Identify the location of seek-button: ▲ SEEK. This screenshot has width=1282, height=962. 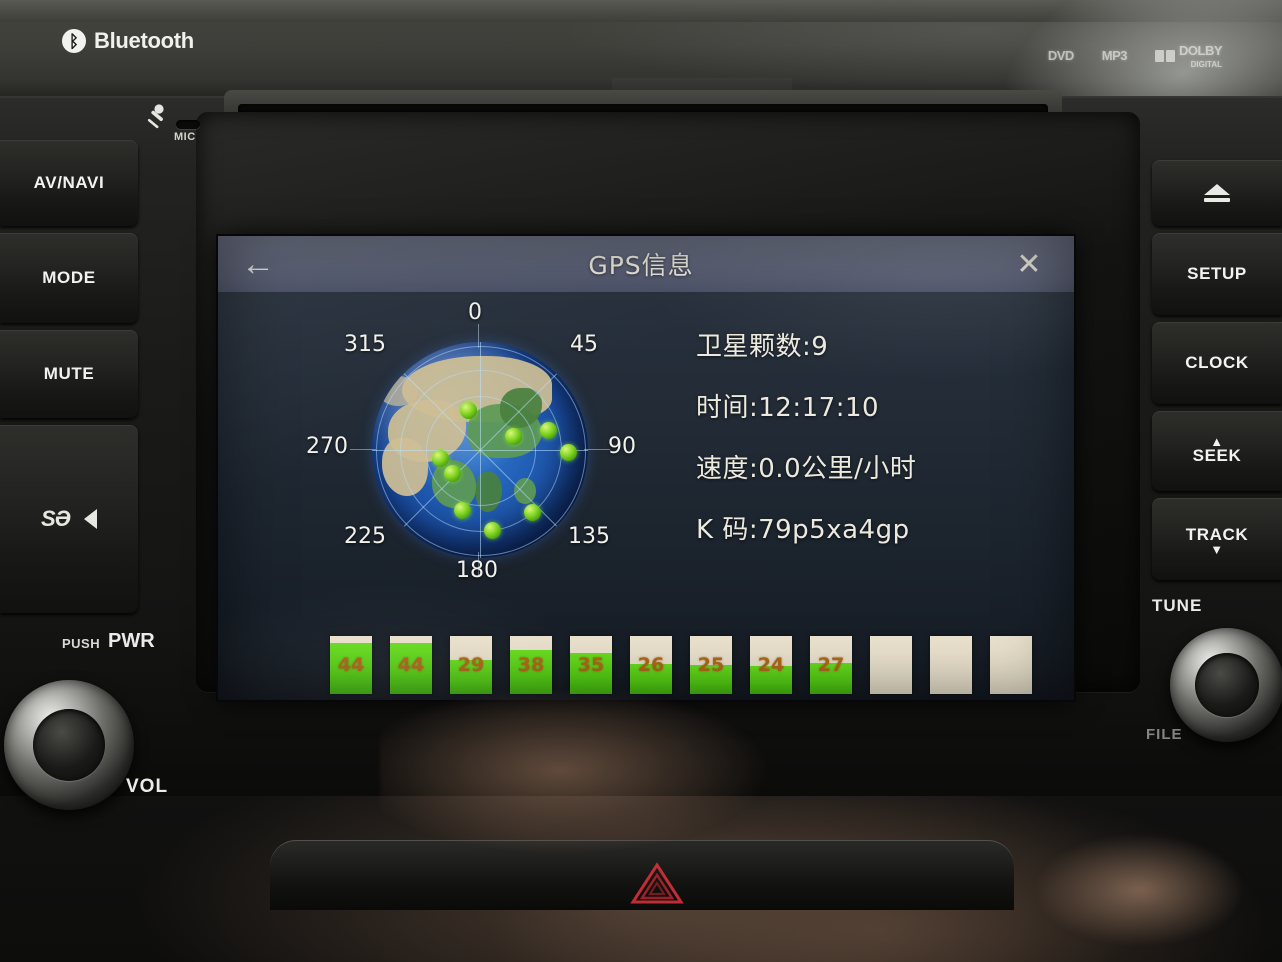
(1217, 451).